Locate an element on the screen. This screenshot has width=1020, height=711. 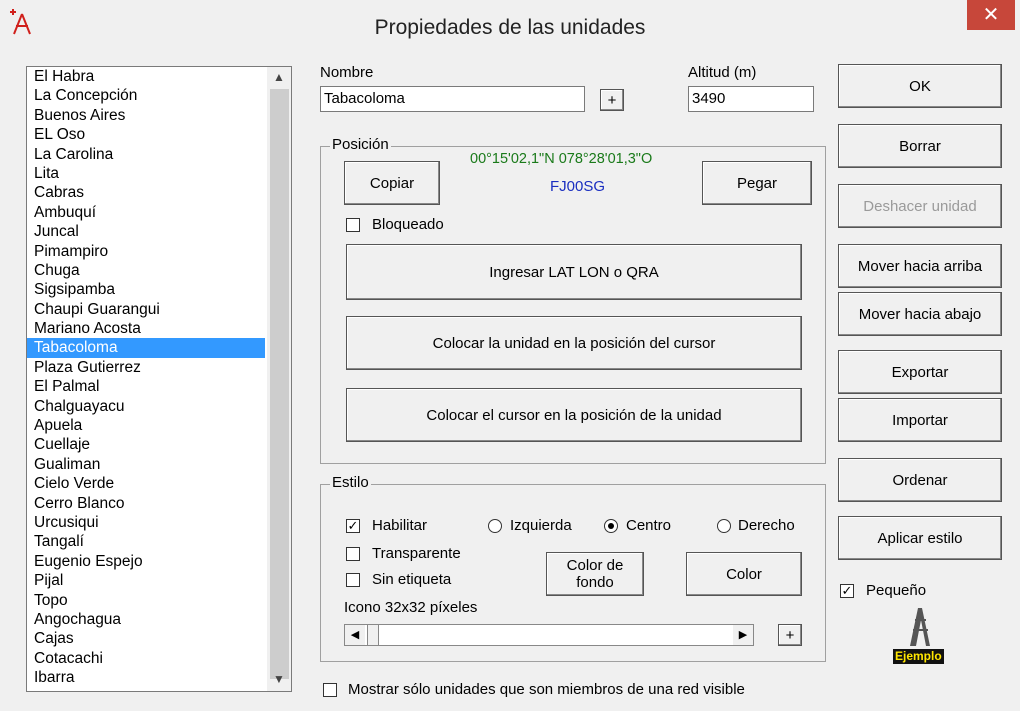
transparente-checkbox is located at coordinates (353, 554).